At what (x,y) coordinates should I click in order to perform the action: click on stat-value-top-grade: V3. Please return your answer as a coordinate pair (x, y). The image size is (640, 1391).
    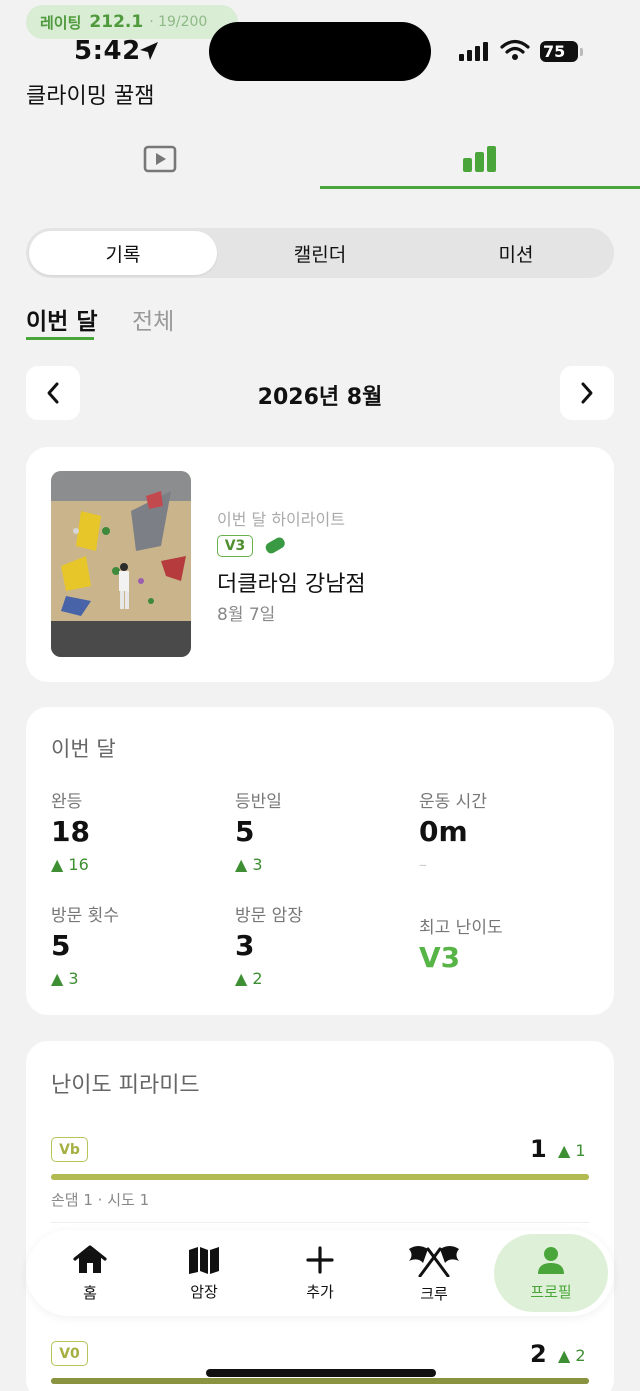
    Looking at the image, I should click on (440, 957).